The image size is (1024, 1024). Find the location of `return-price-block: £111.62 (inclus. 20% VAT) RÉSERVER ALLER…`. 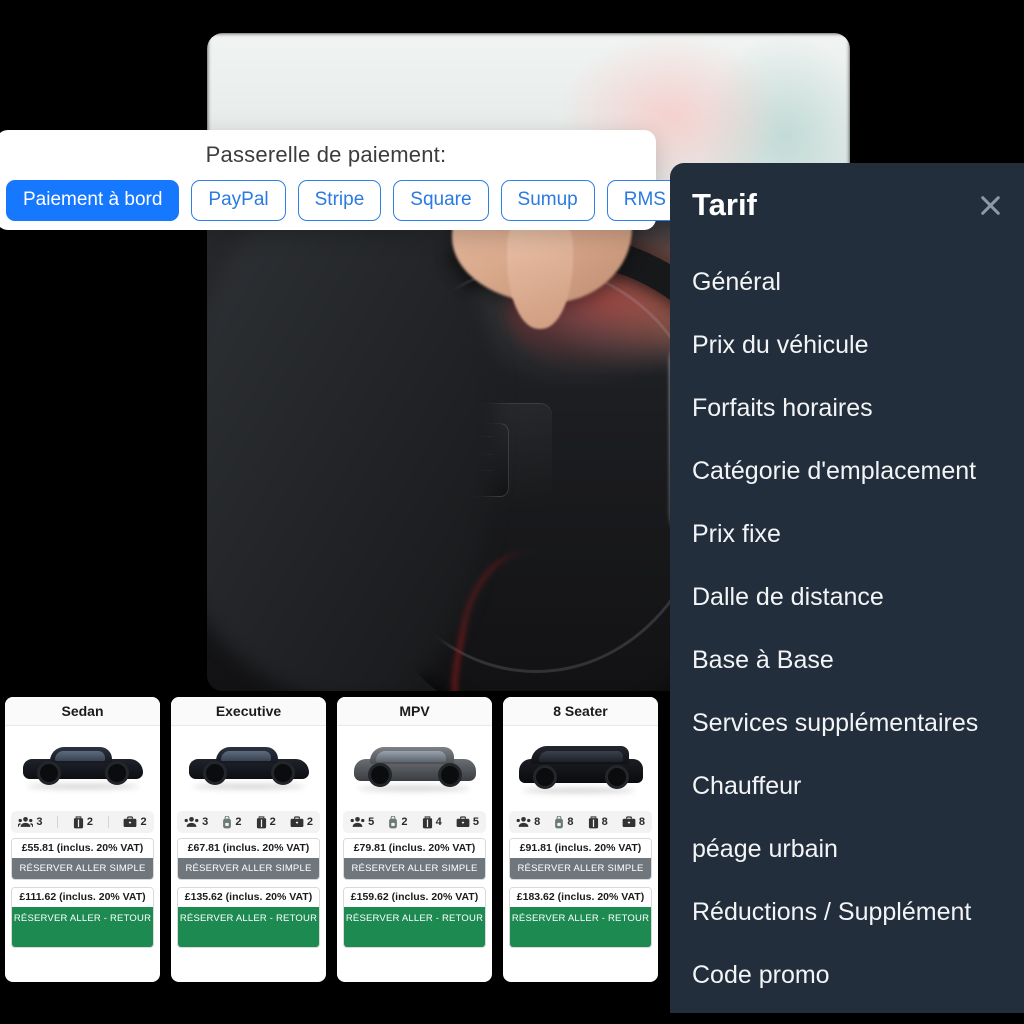

return-price-block: £111.62 (inclus. 20% VAT) RÉSERVER ALLER… is located at coordinates (82, 917).